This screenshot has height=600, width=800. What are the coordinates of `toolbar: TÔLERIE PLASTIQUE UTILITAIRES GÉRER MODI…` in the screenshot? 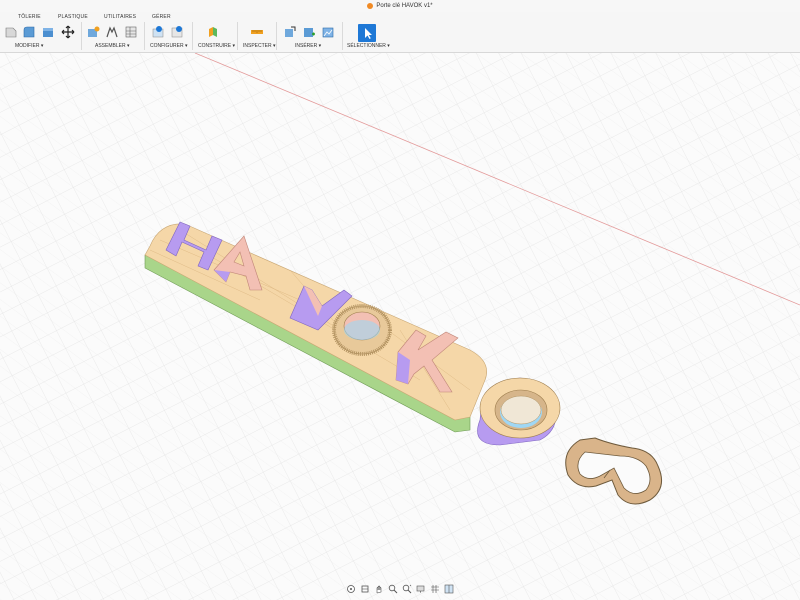 It's located at (400, 32).